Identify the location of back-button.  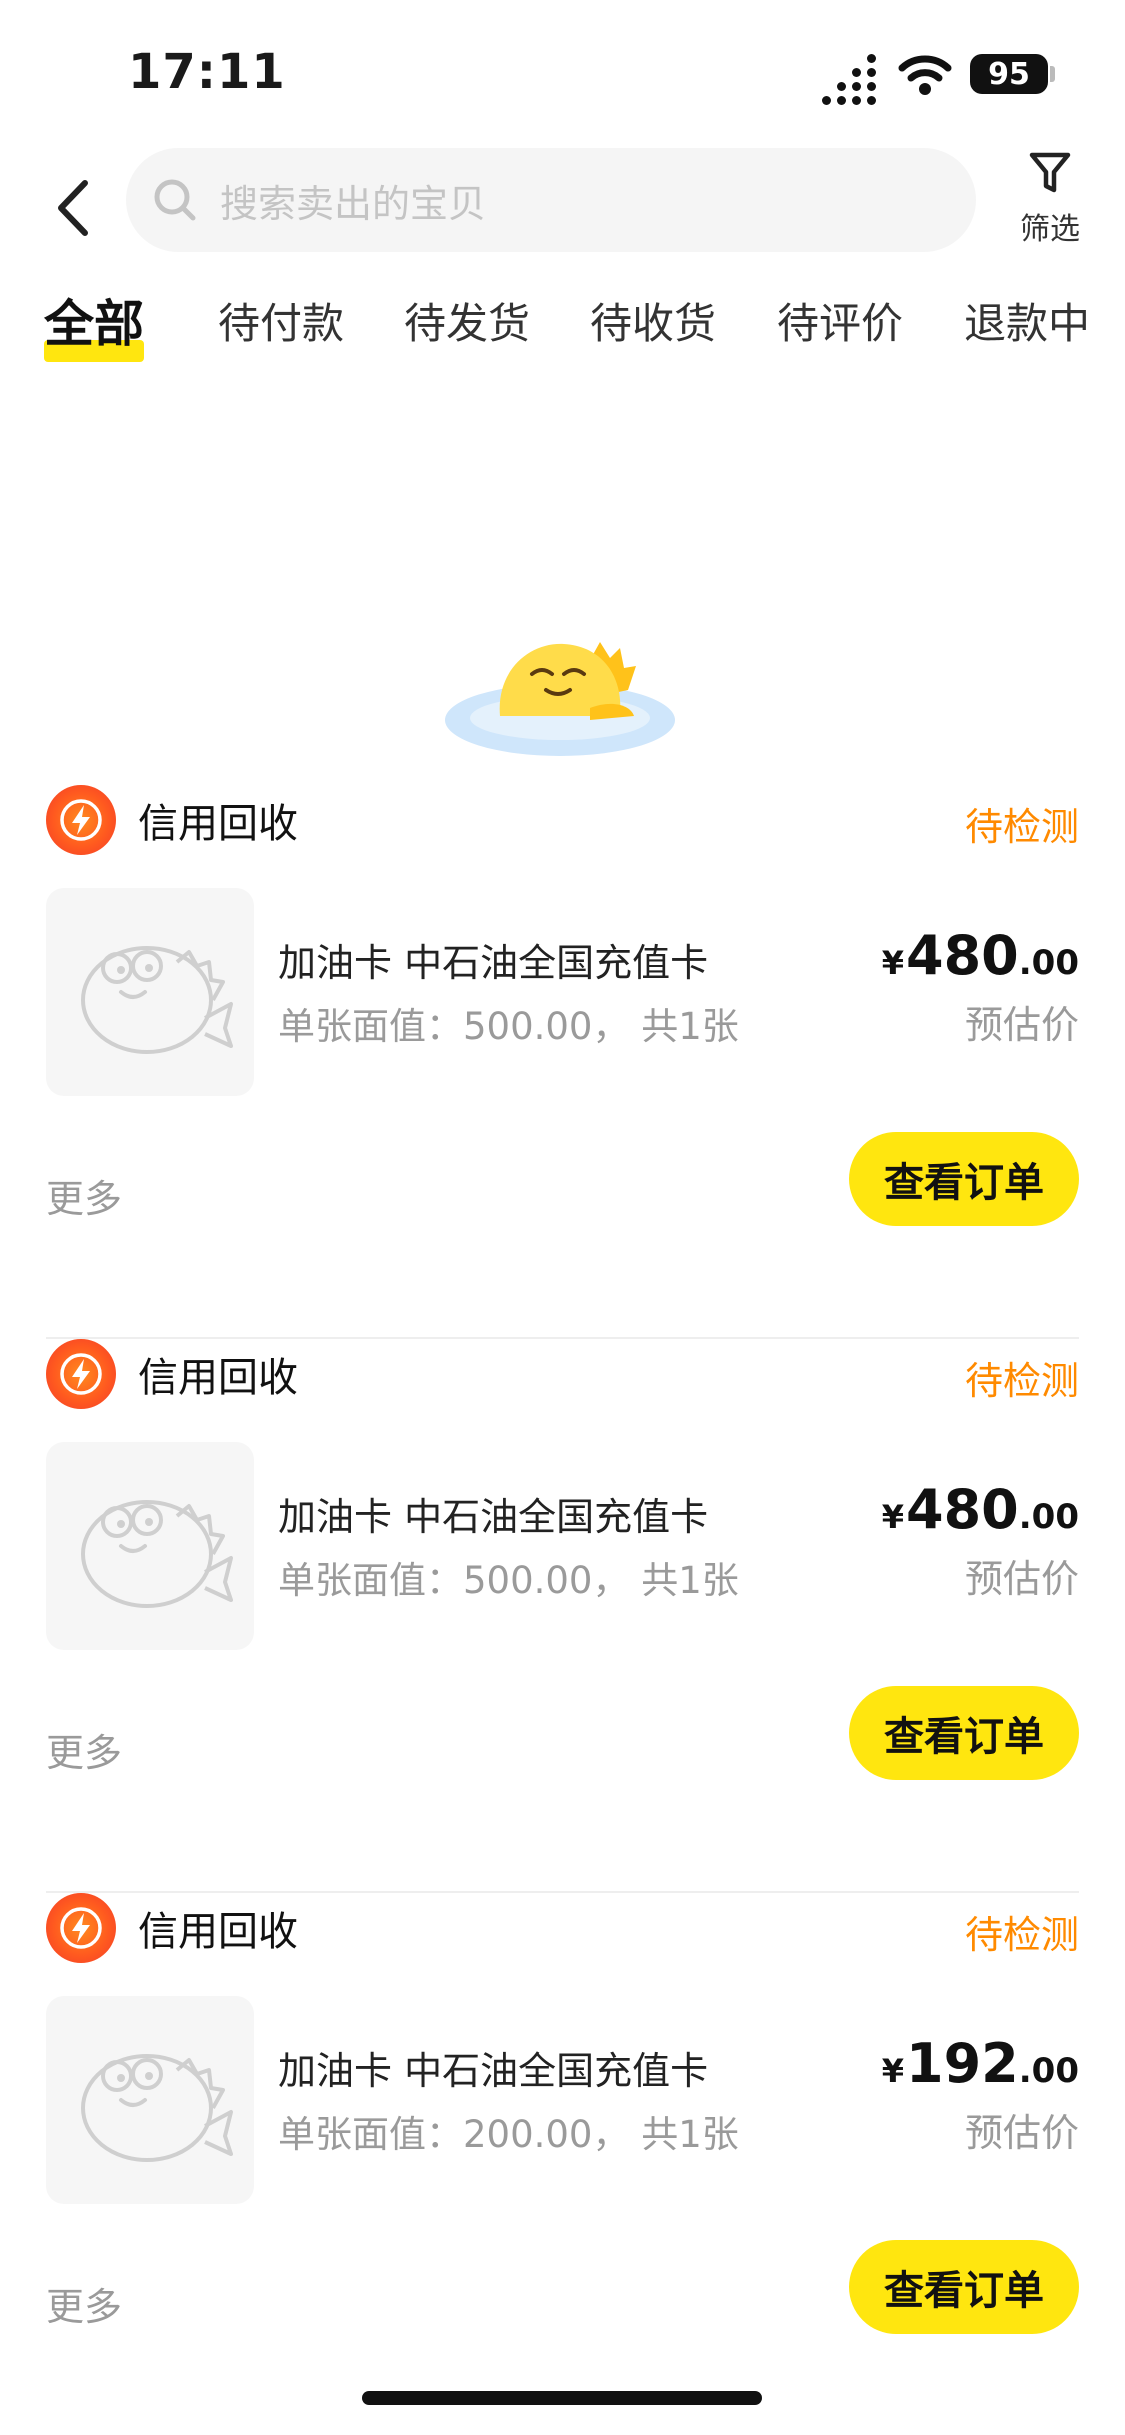
(73, 208).